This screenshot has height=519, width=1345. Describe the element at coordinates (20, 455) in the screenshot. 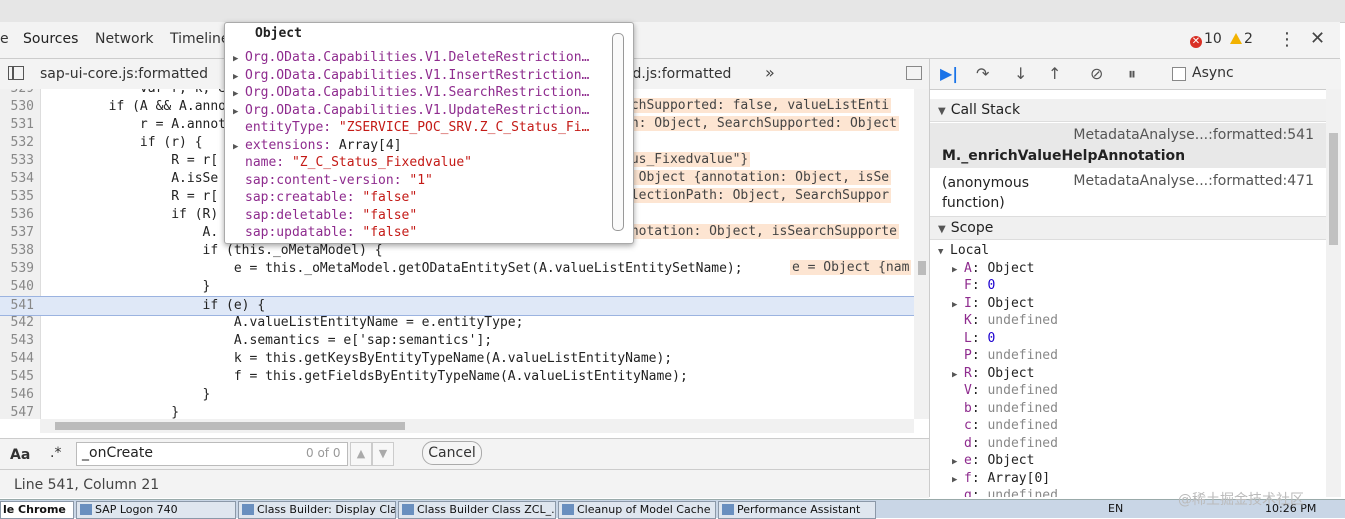

I see `match-case-button: Aa` at that location.